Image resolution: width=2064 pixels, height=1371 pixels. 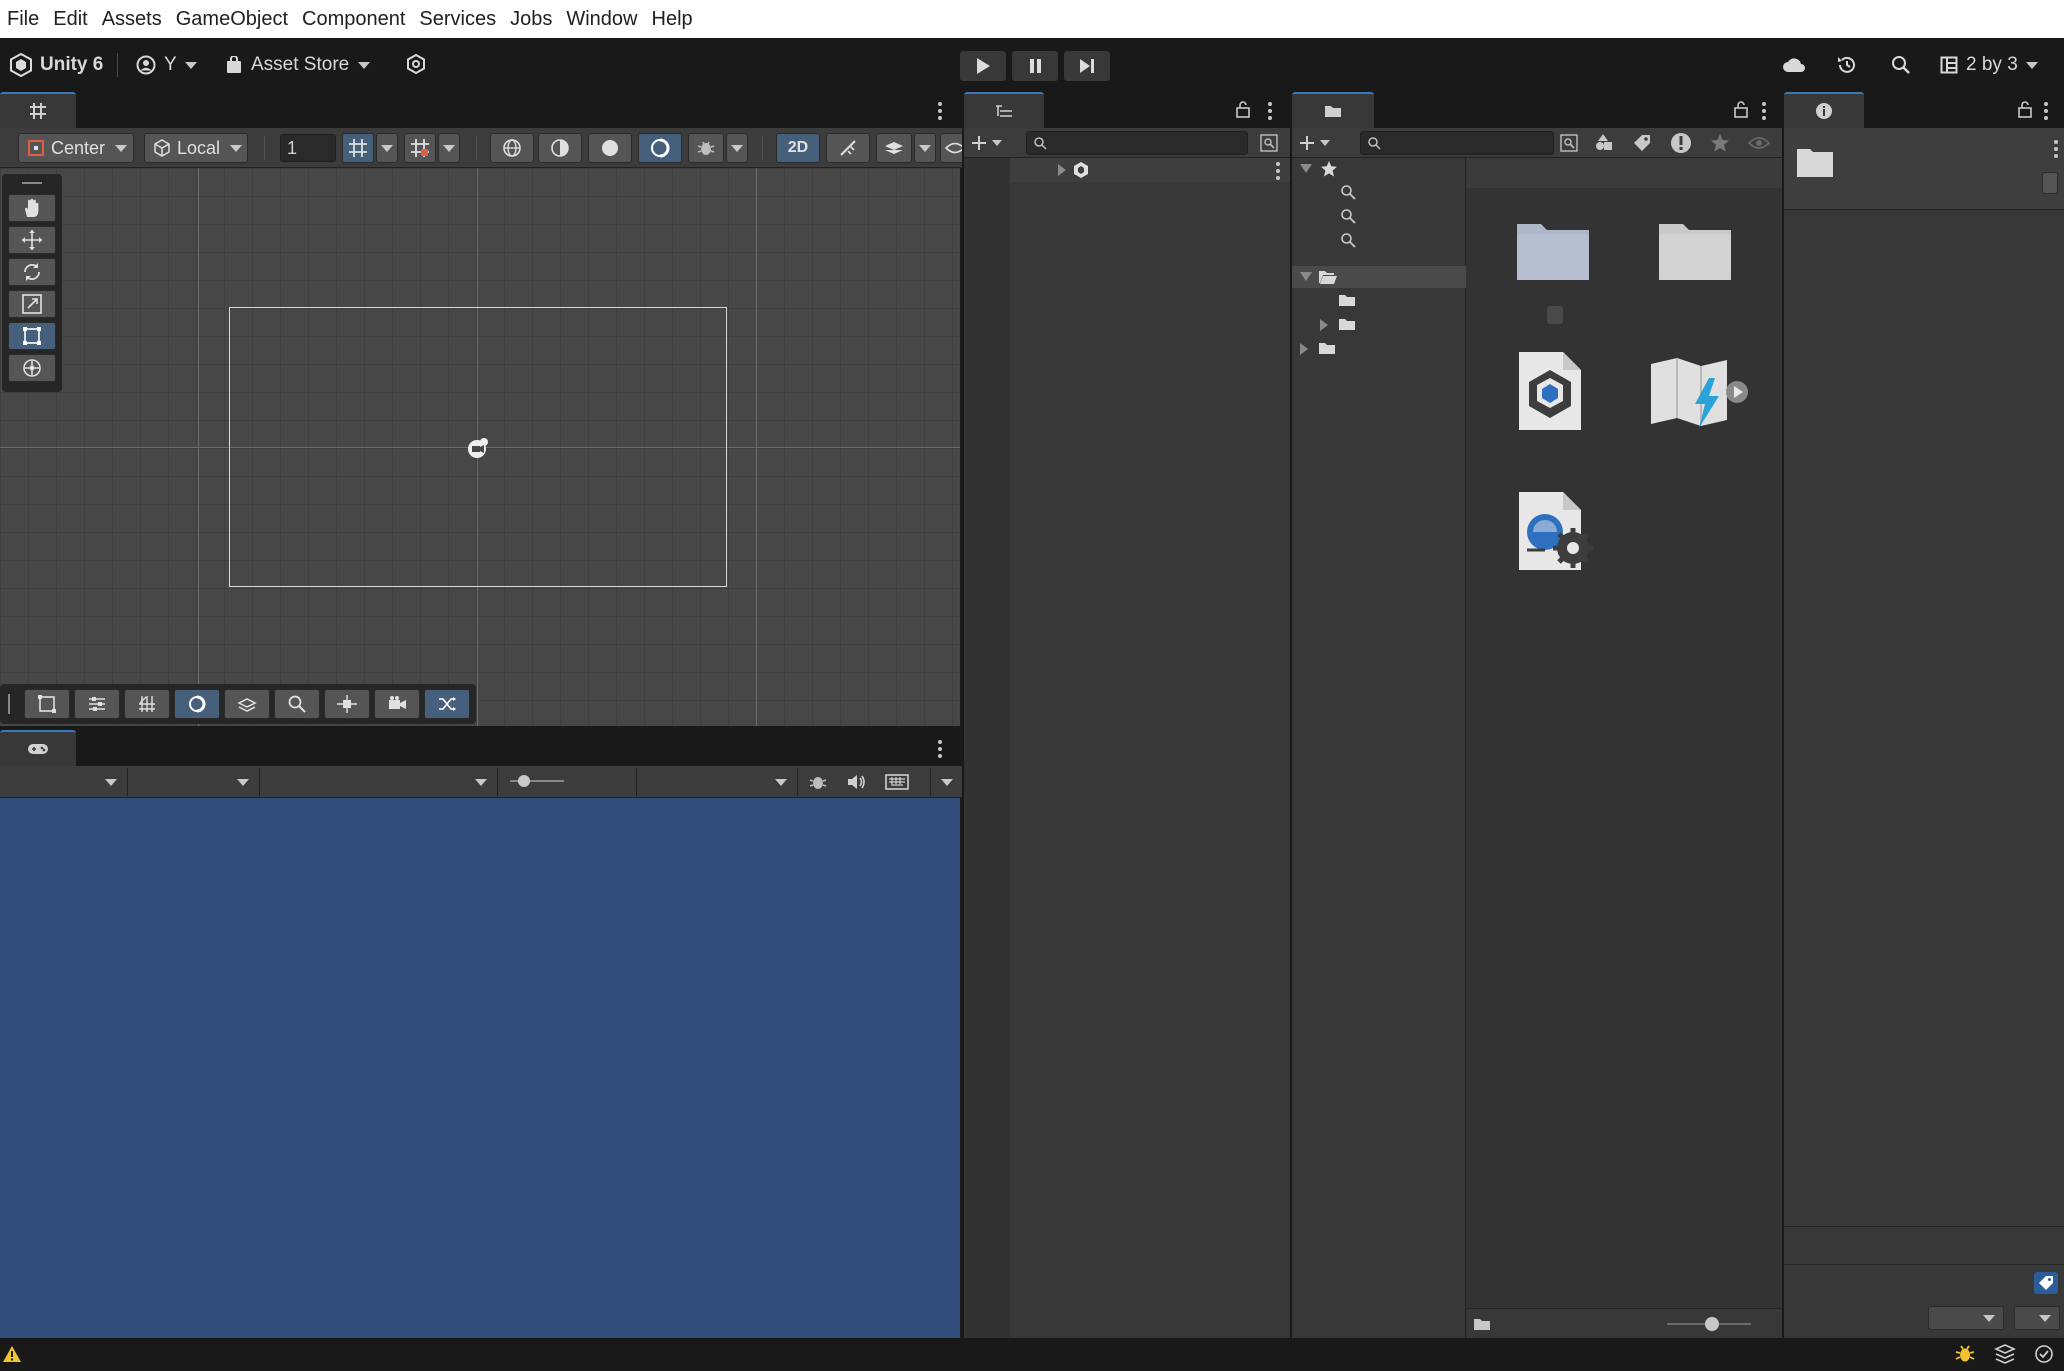 What do you see at coordinates (610, 148) in the screenshot?
I see `shaded-button` at bounding box center [610, 148].